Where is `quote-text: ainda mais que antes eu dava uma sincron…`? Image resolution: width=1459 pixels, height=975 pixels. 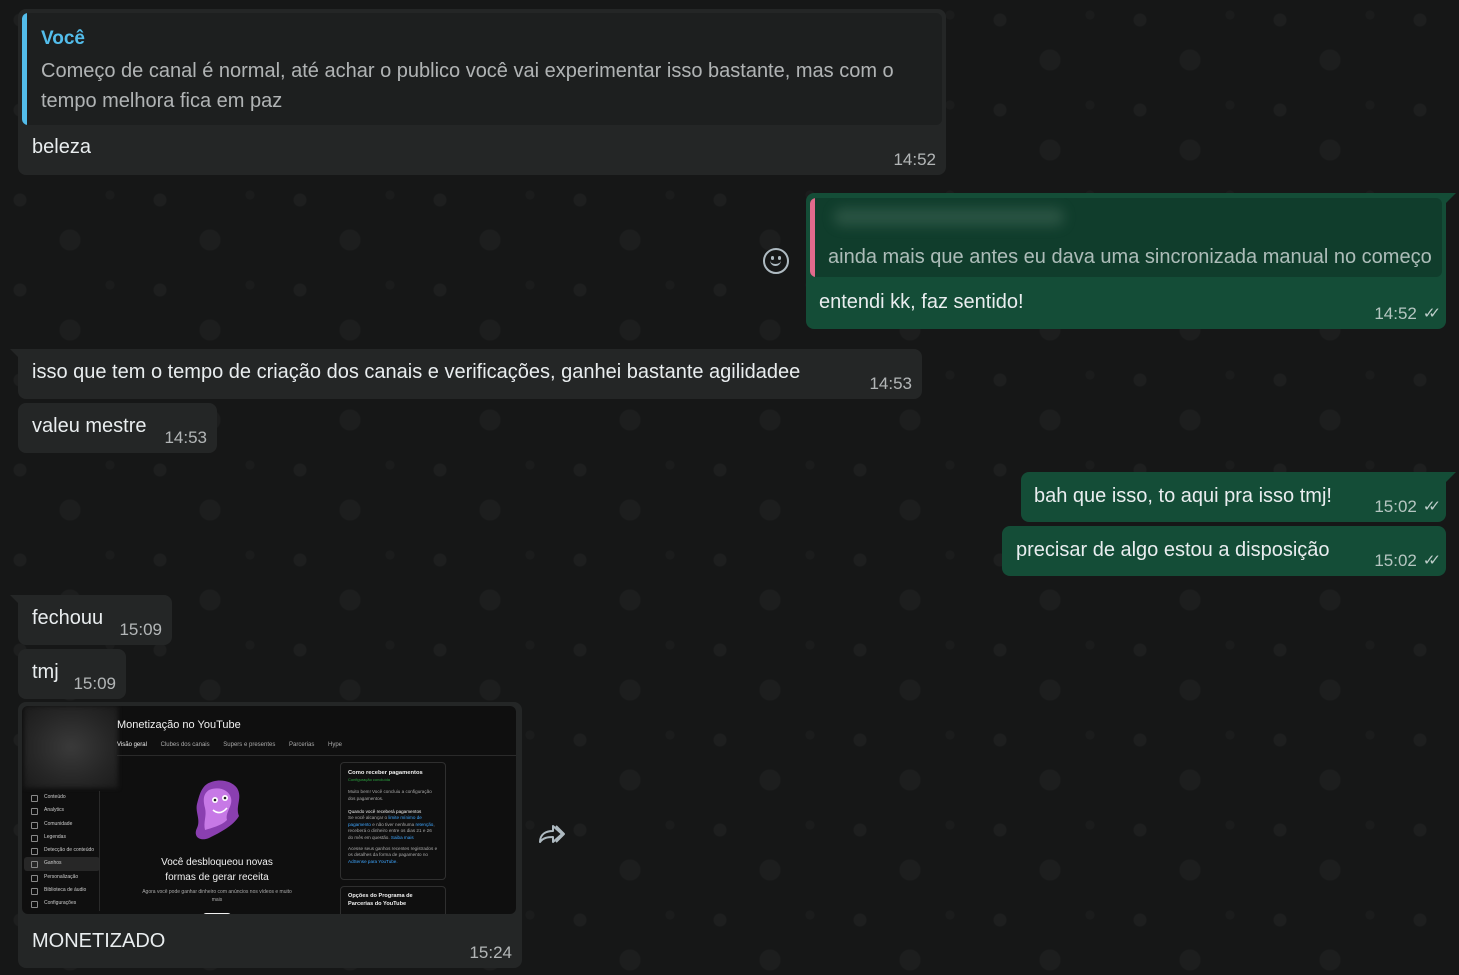
quote-text: ainda mais que antes eu dava uma sincron… is located at coordinates (1130, 257).